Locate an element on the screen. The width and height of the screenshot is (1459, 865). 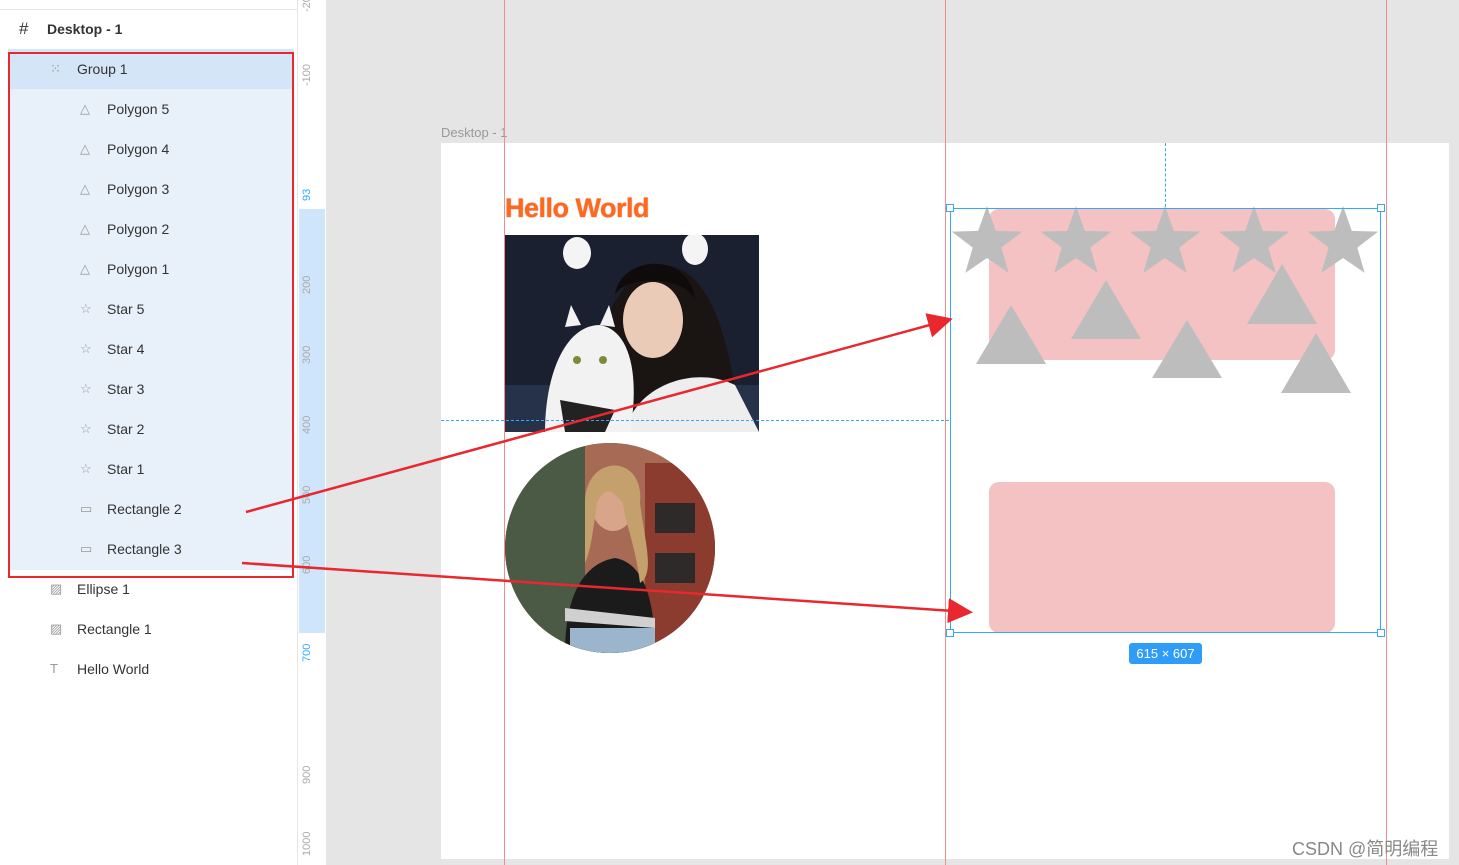
resize-handle-top-right is located at coordinates (1381, 208).